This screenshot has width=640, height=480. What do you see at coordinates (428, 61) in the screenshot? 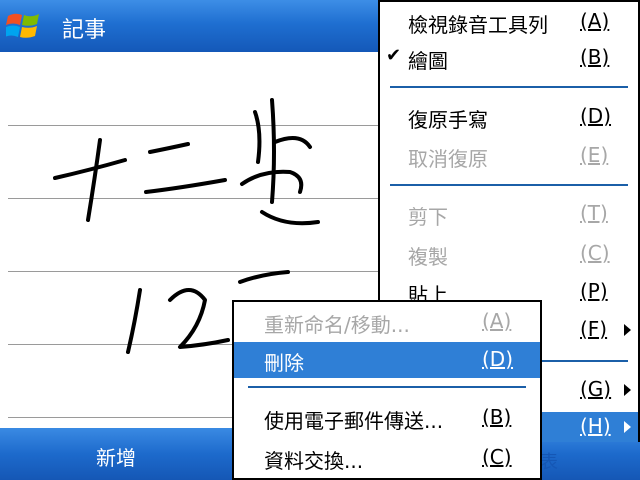
I see `menu-item-label: 繪圖` at bounding box center [428, 61].